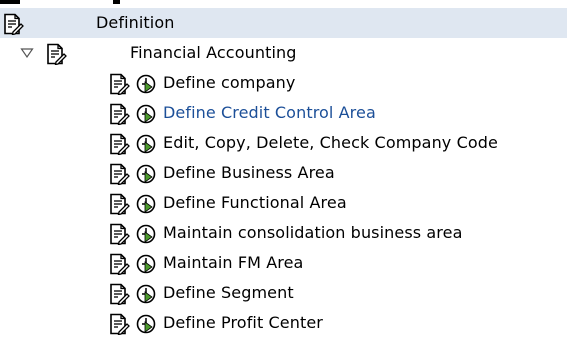 The image size is (567, 339). What do you see at coordinates (269, 112) in the screenshot?
I see `tree-item-label: Define Credit Control Area` at bounding box center [269, 112].